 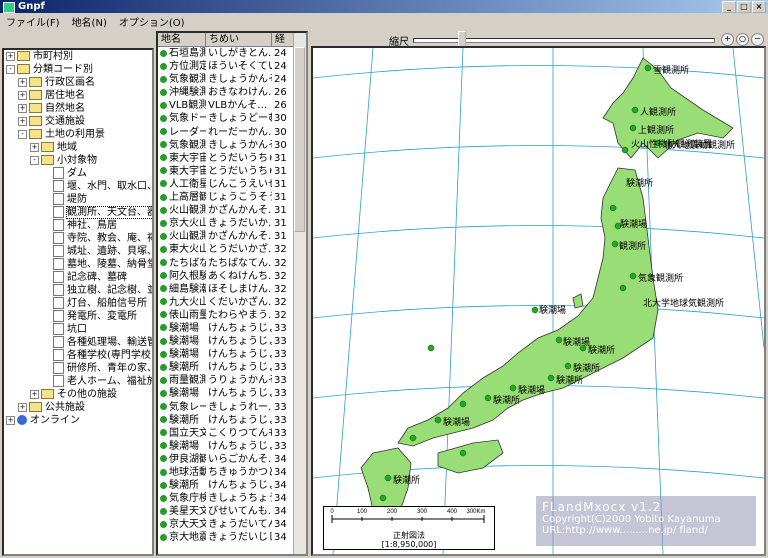 I want to click on menu-options: オプション(O), so click(x=152, y=21).